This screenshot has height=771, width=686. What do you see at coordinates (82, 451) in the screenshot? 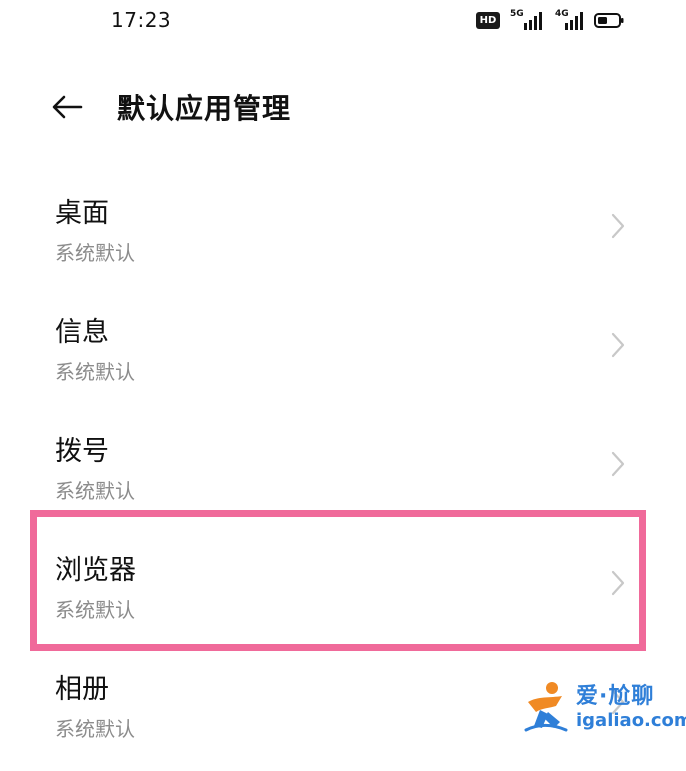
I see `item-title: 拨号` at bounding box center [82, 451].